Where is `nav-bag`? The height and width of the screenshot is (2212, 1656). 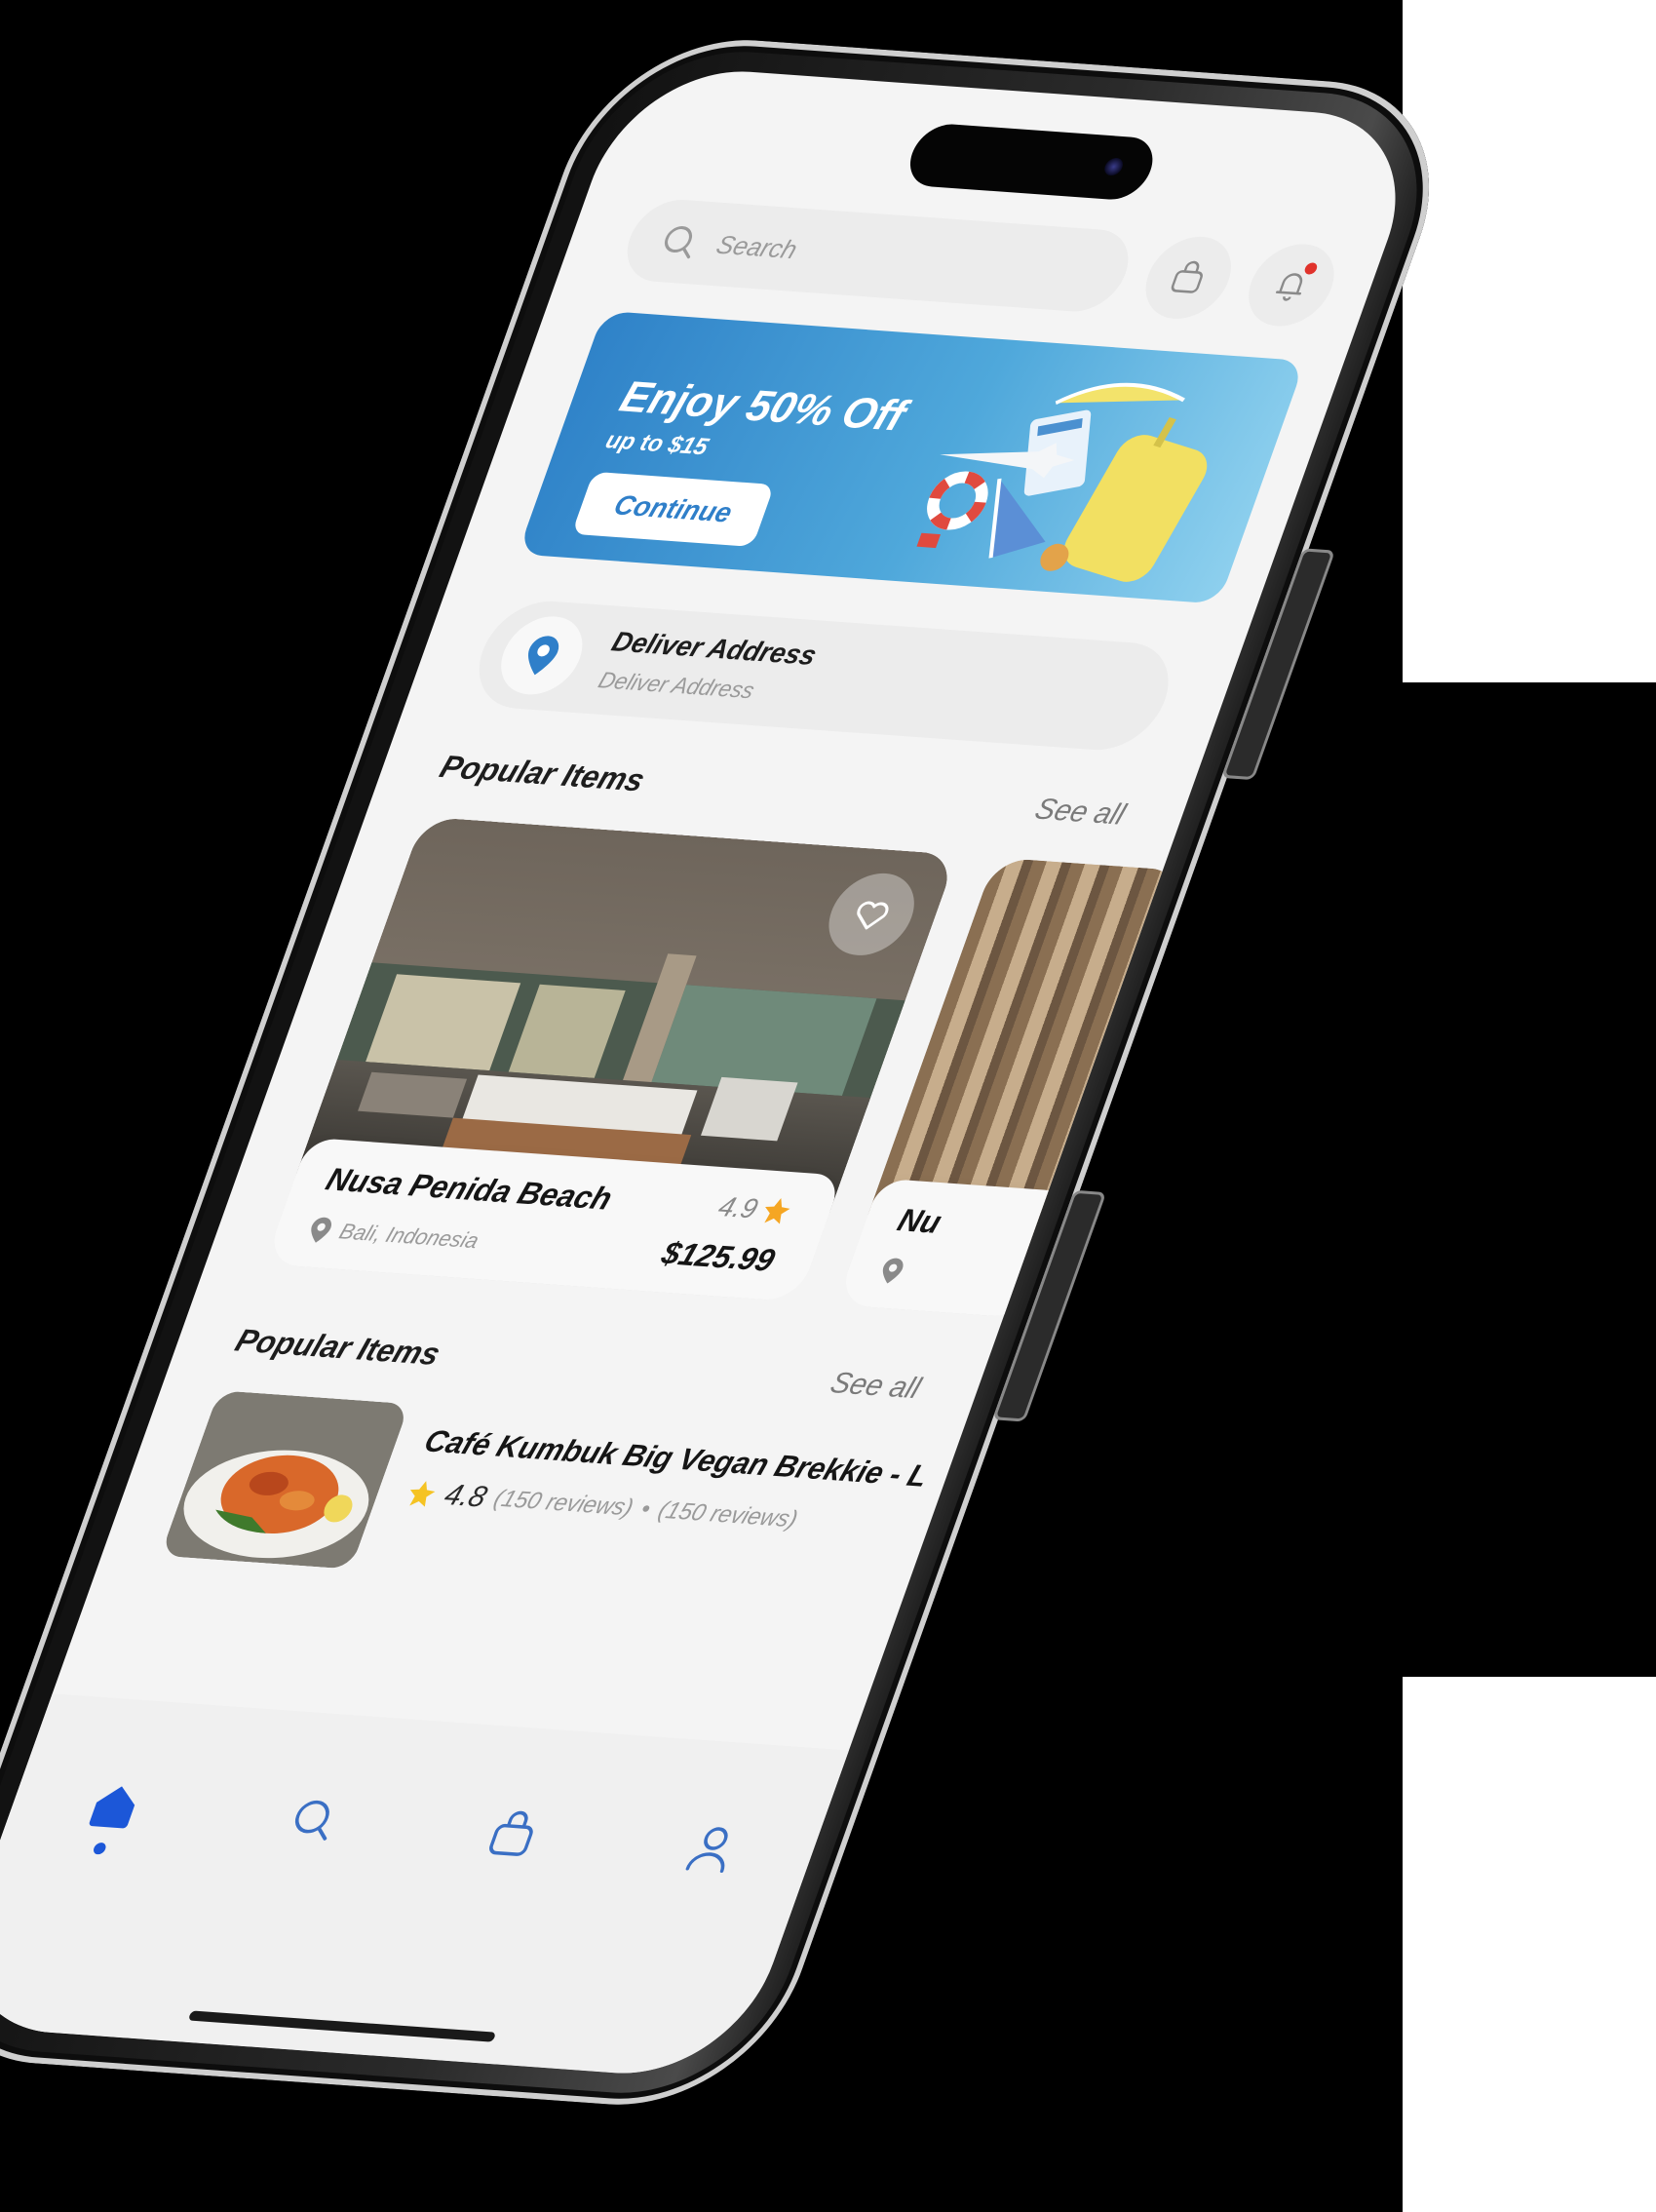
nav-bag is located at coordinates (504, 1856).